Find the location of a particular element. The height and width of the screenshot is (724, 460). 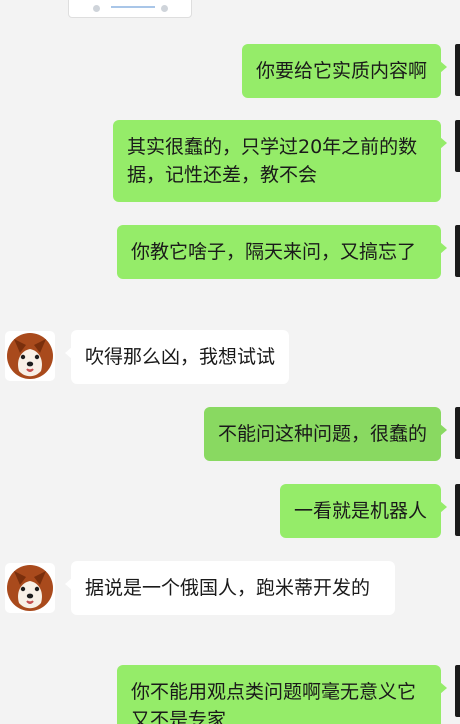

message-bubble-contact: 据说是一个俄国人，跑米蒂开发的 is located at coordinates (230, 588).